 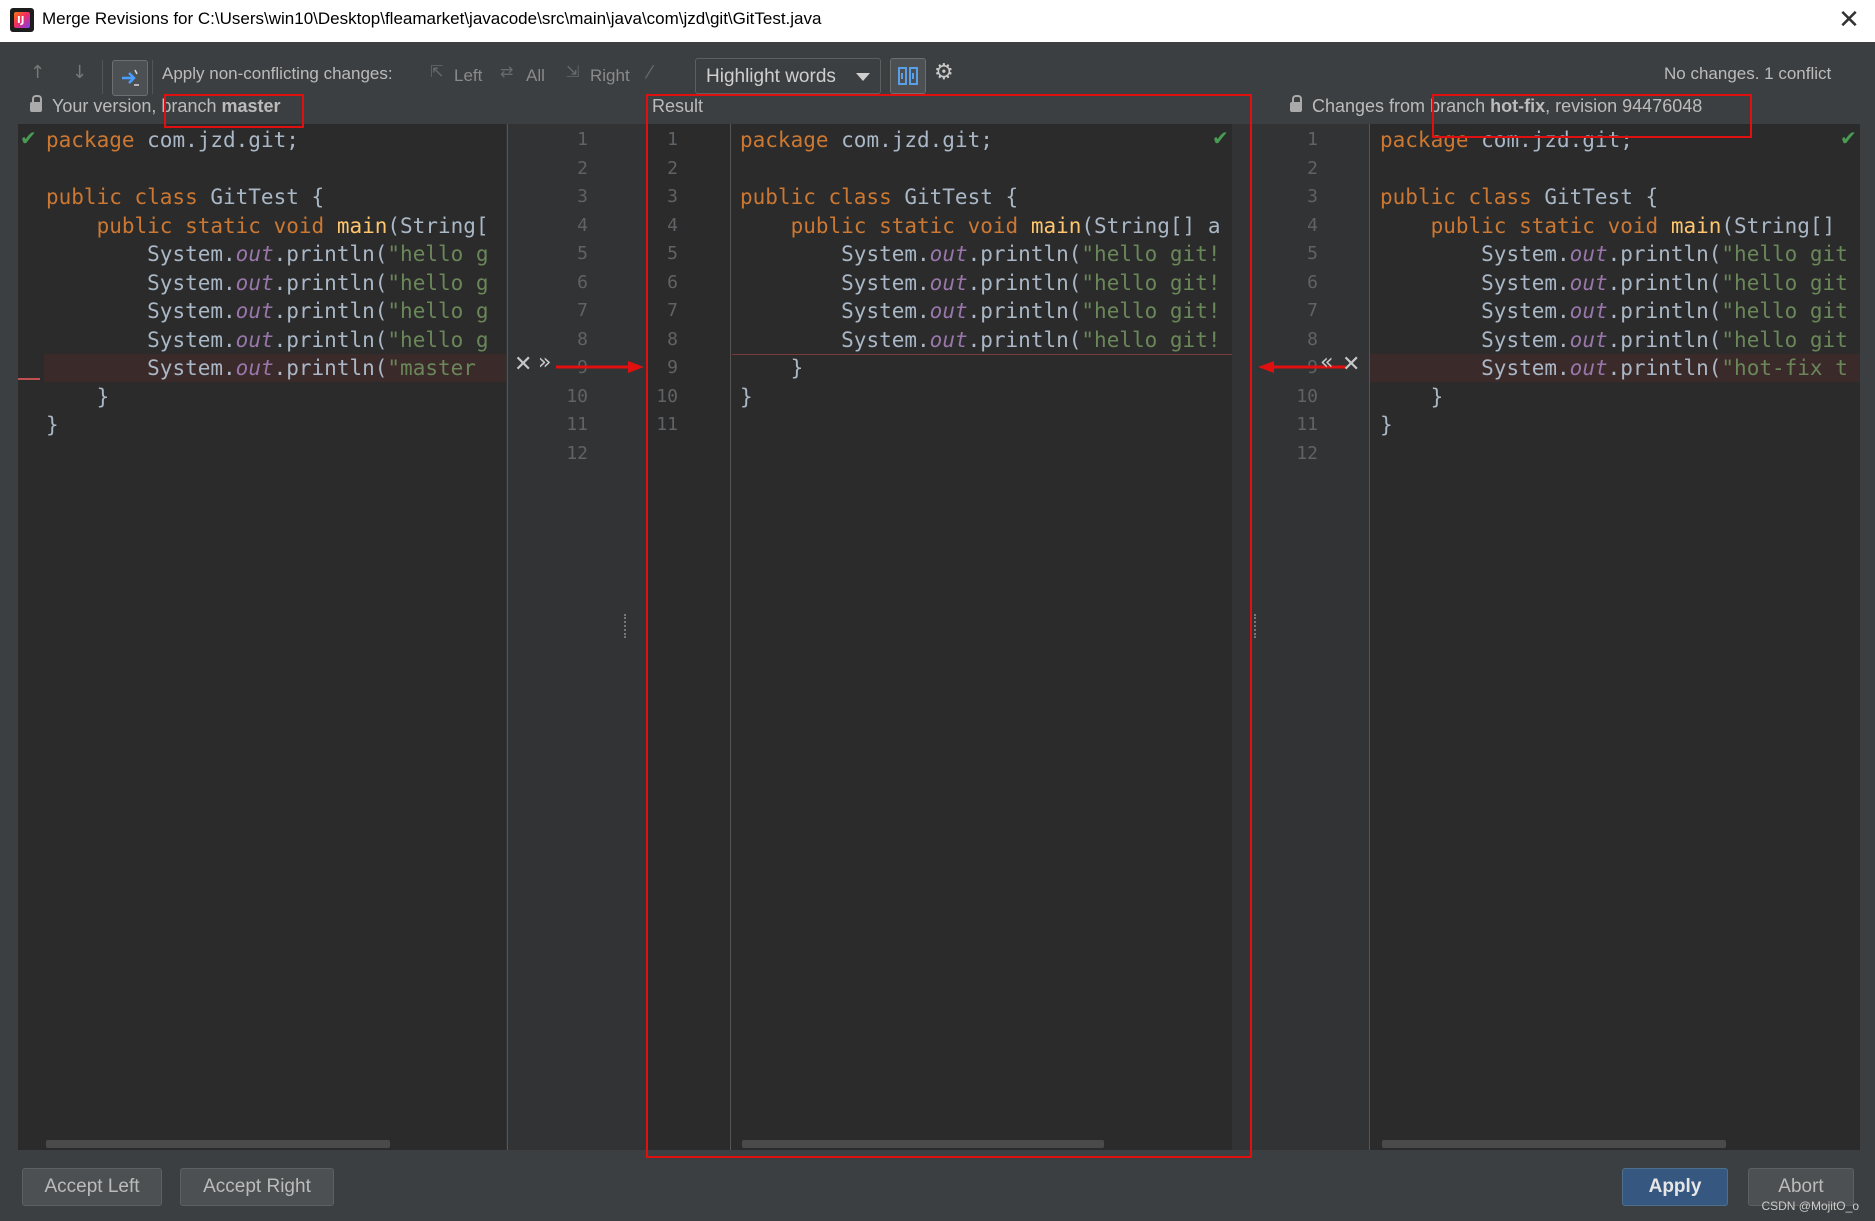 I want to click on apply-all-button: All, so click(x=535, y=76).